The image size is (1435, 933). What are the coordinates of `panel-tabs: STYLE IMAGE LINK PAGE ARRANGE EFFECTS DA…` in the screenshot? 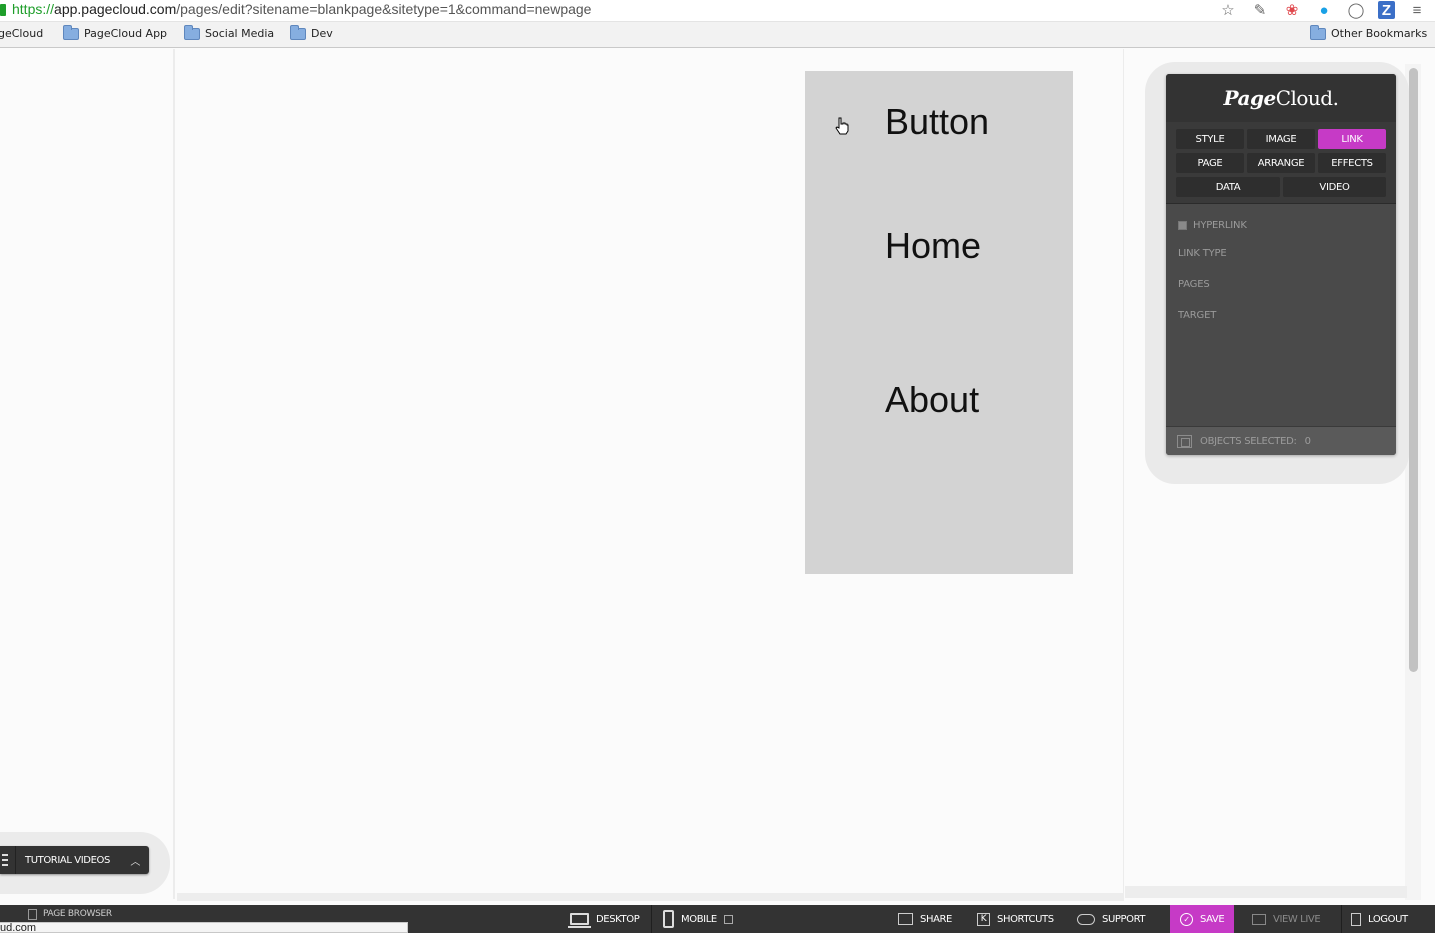 It's located at (1281, 163).